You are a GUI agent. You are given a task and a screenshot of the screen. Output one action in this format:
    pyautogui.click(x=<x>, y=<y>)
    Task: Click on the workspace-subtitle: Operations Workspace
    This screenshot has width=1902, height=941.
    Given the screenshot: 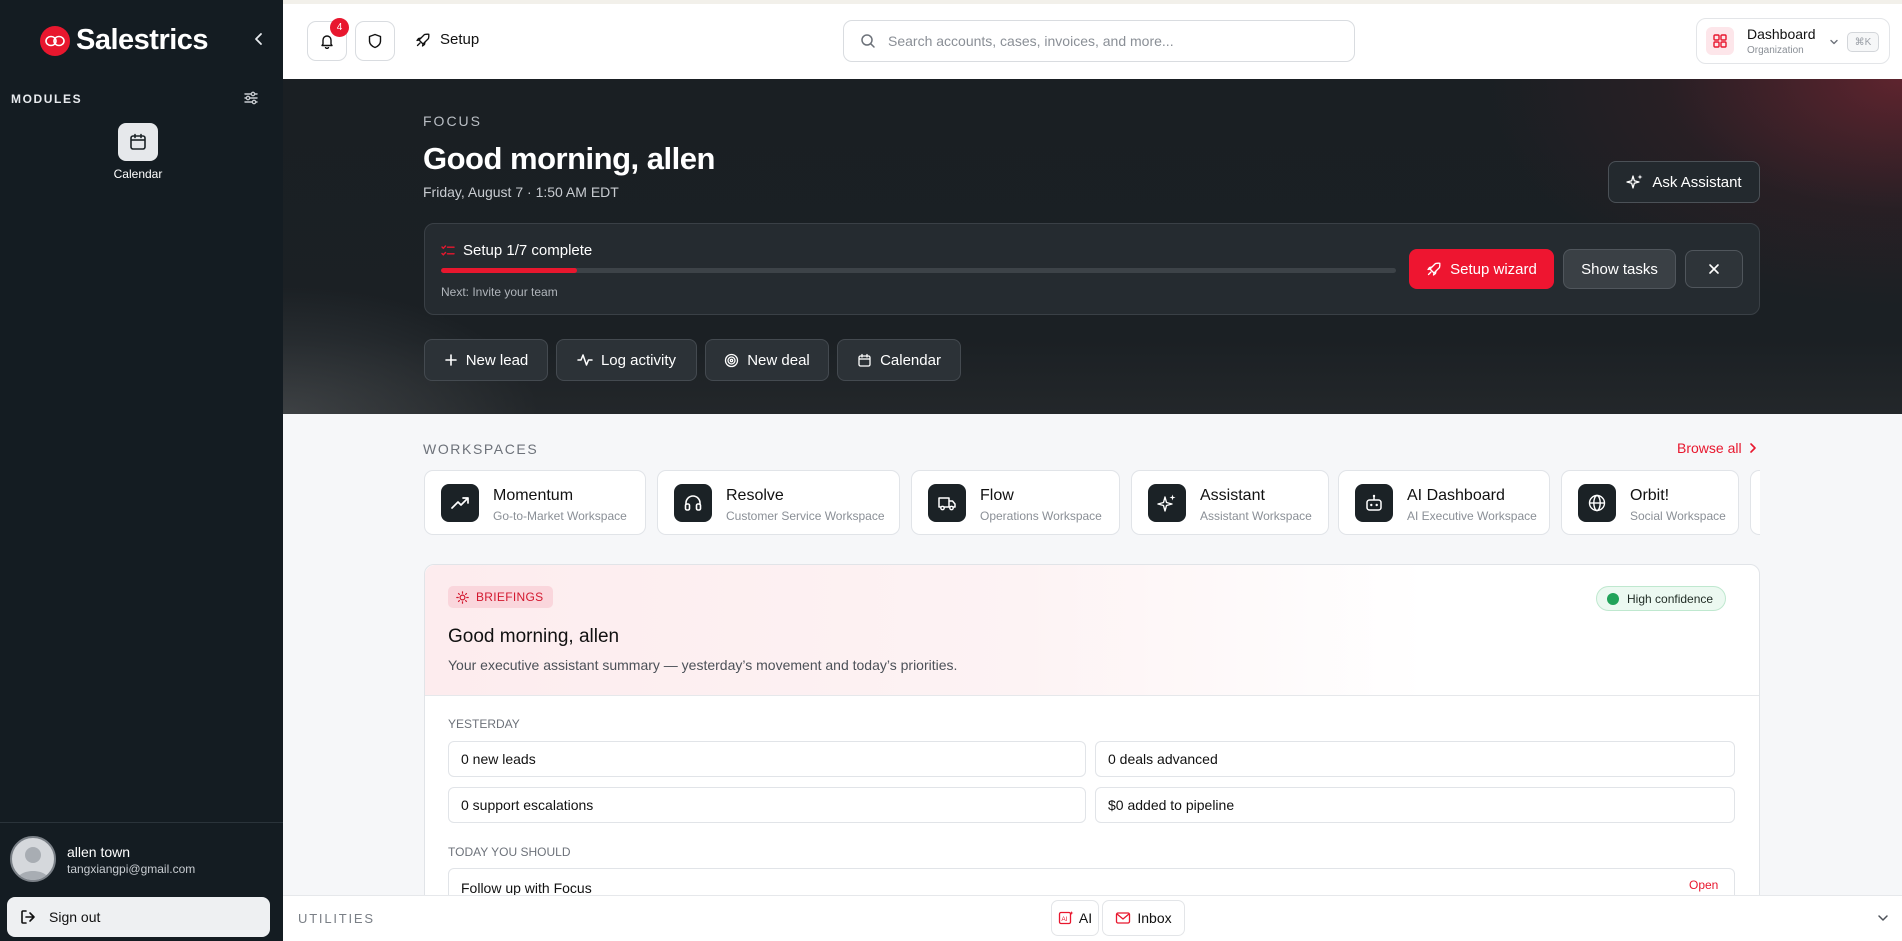 What is the action you would take?
    pyautogui.click(x=1041, y=516)
    